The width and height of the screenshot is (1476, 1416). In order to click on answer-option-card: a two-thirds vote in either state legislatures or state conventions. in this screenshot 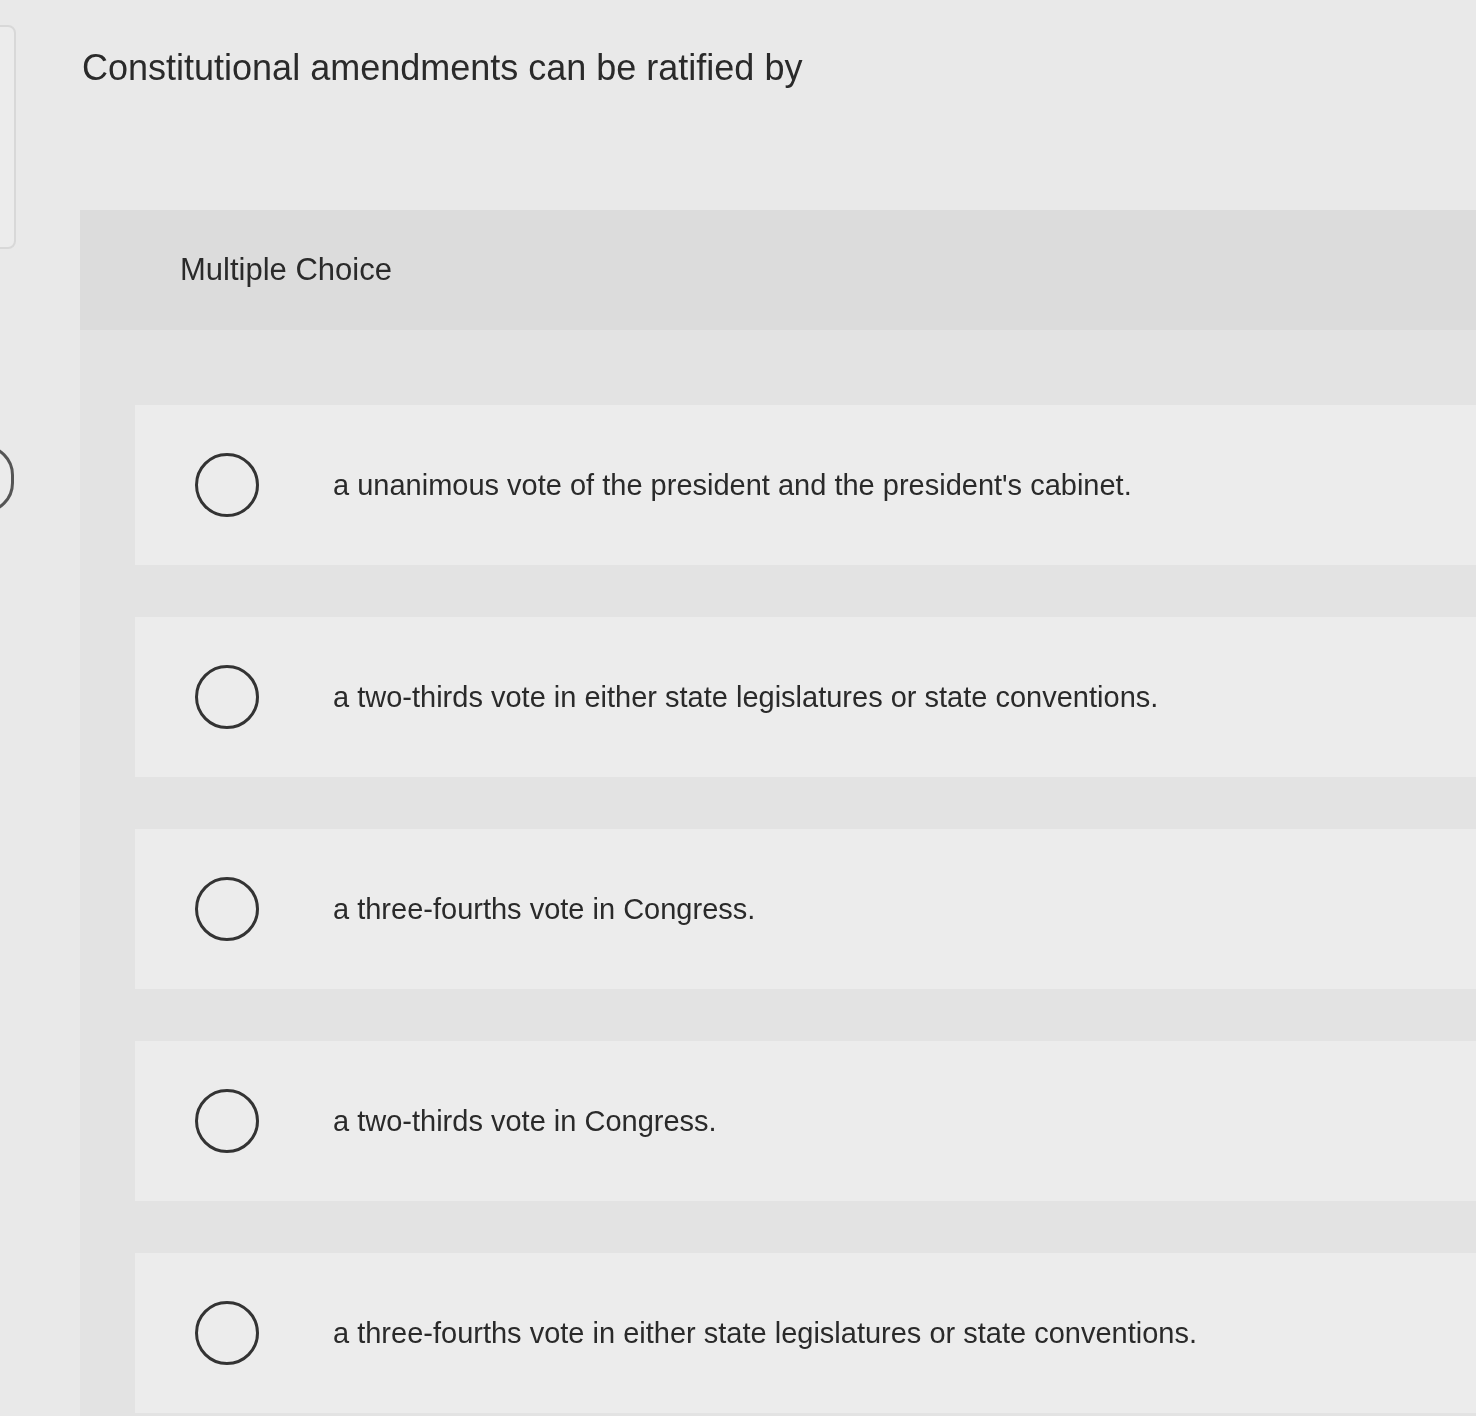, I will do `click(805, 697)`.